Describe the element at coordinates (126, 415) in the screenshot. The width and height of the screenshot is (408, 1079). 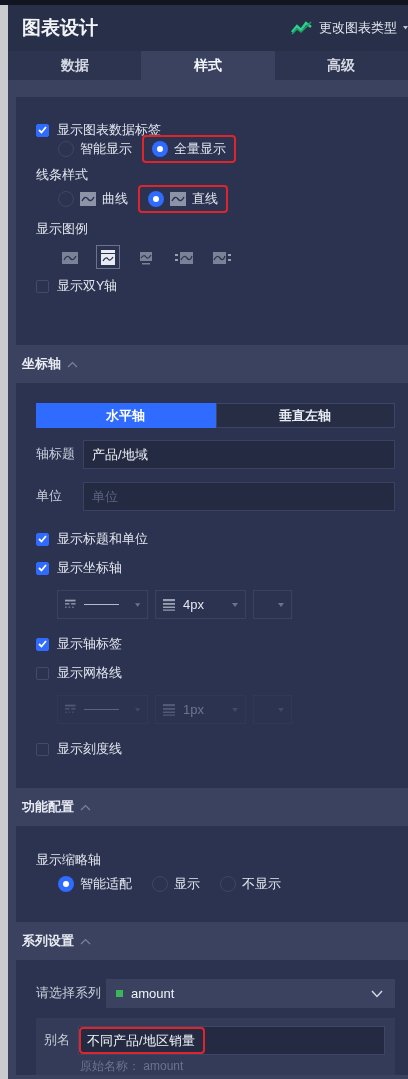
I see `axis-tab: 水平轴` at that location.